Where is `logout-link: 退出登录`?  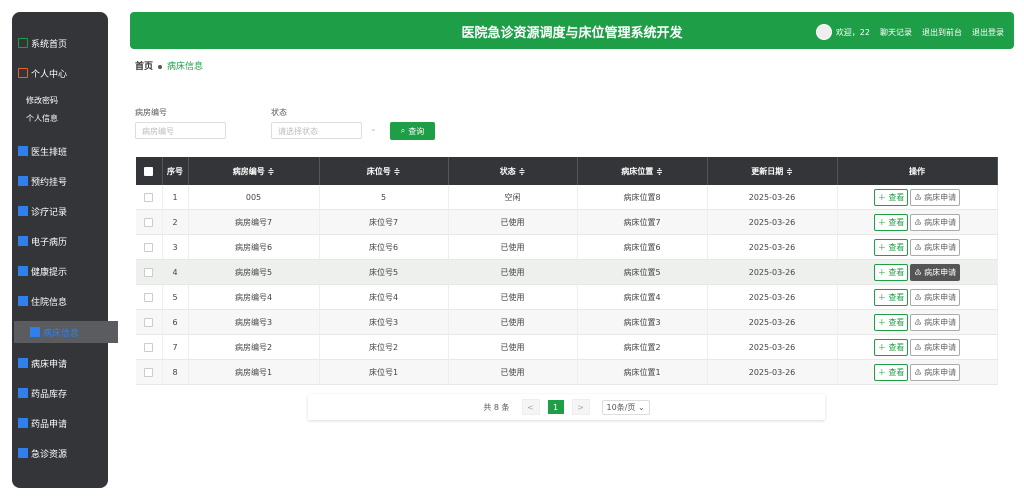
logout-link: 退出登录 is located at coordinates (988, 32).